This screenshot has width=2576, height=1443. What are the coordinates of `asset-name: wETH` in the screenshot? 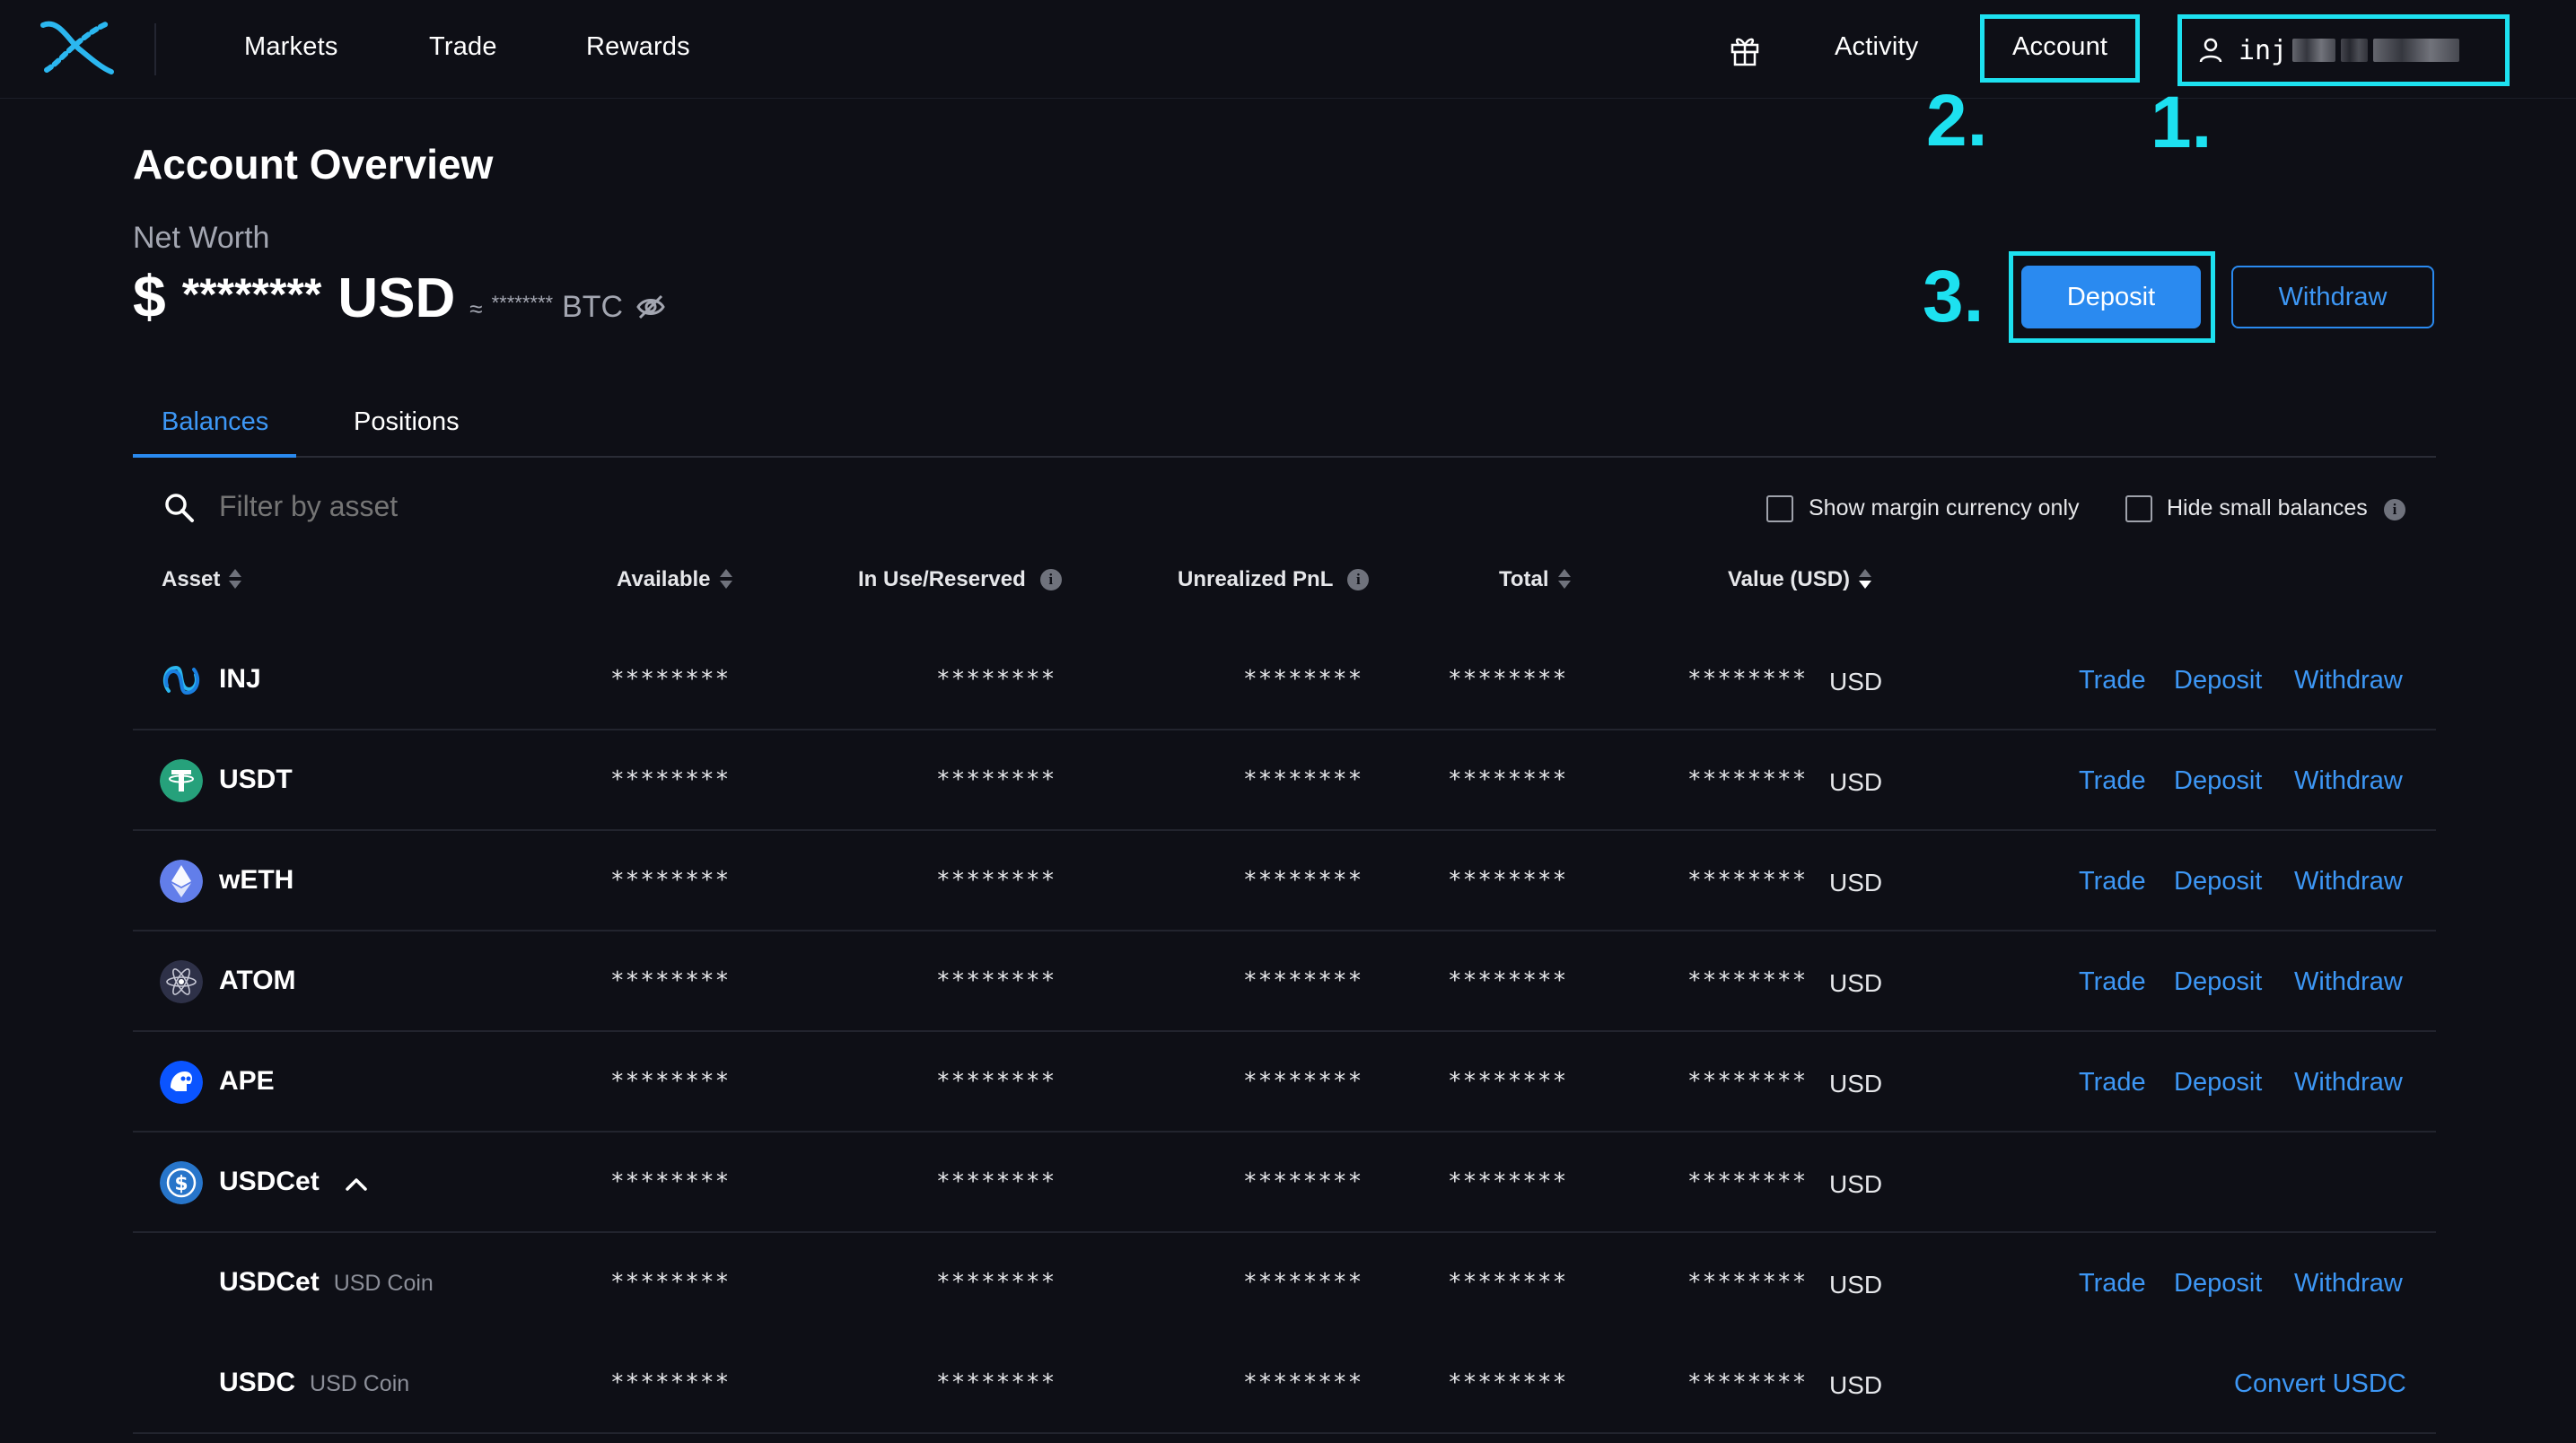 It's located at (256, 880).